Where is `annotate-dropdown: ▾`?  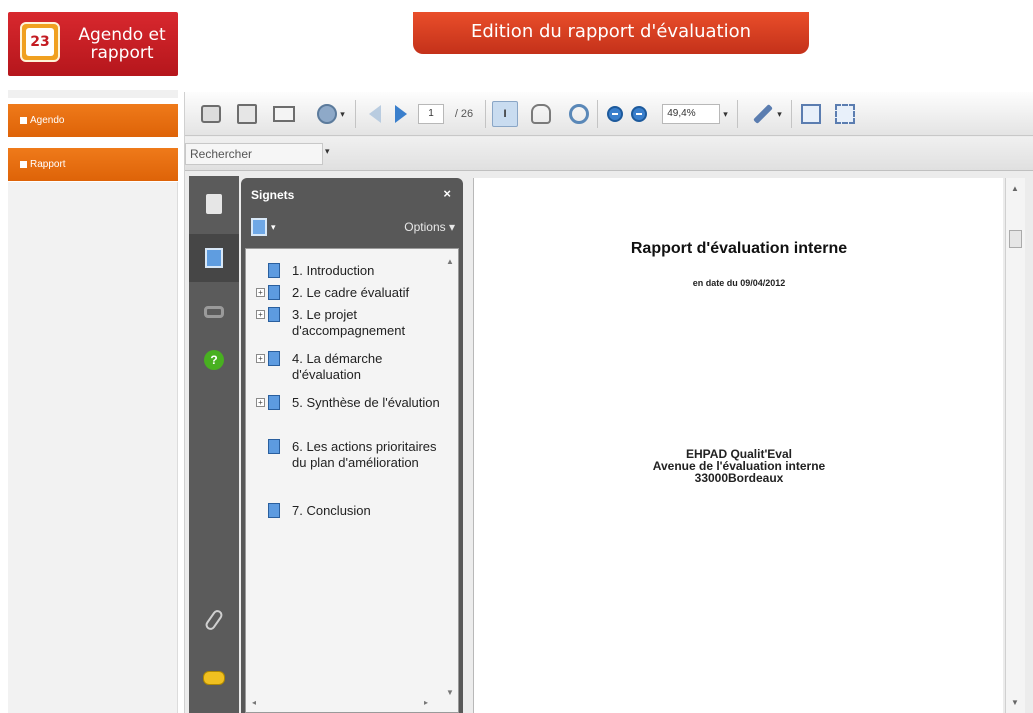 annotate-dropdown: ▾ is located at coordinates (767, 114).